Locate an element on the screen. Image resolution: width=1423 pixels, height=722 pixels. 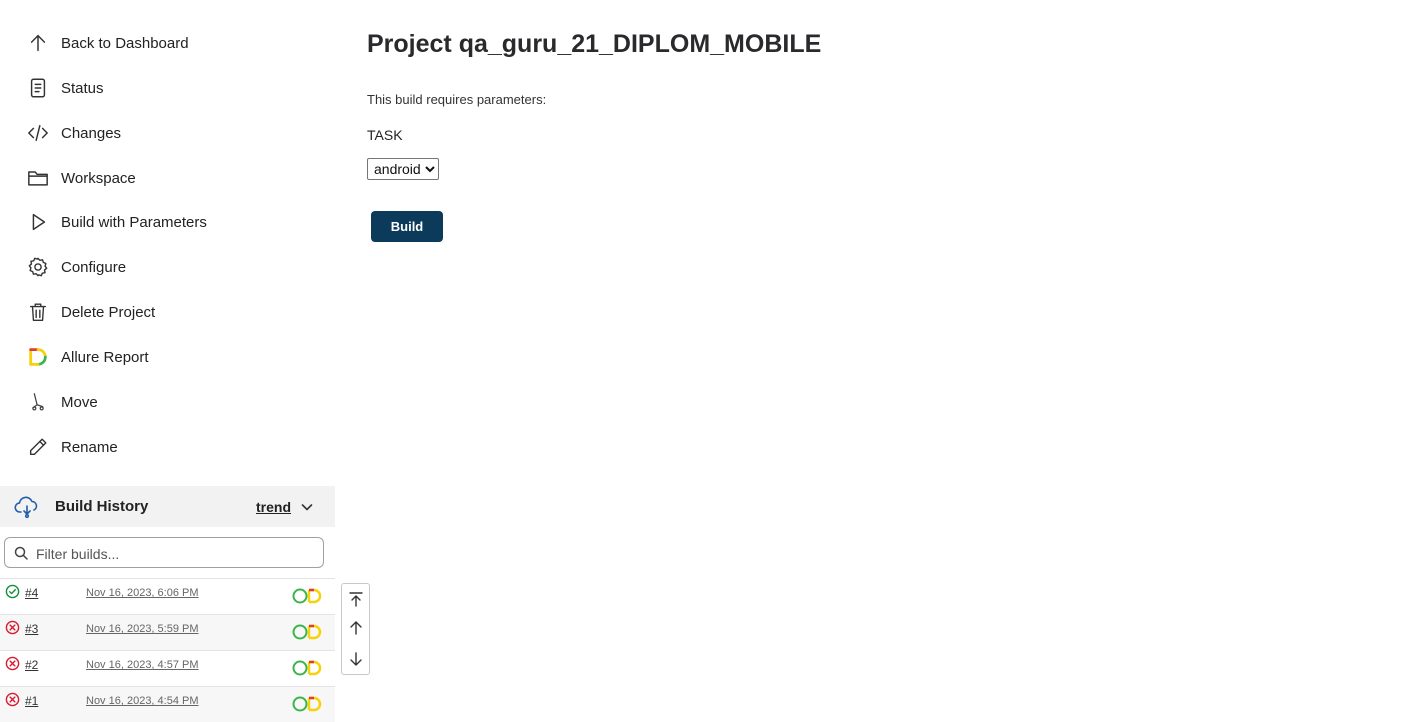
sidebar-item-label: Build with Parameters is located at coordinates (134, 222).